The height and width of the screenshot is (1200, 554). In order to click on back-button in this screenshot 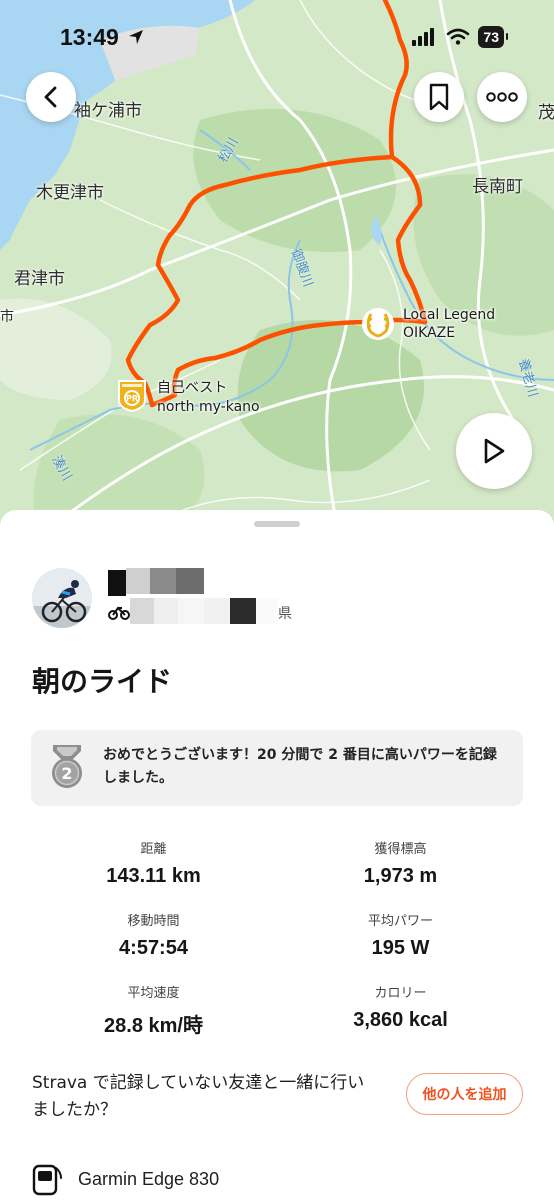, I will do `click(51, 97)`.